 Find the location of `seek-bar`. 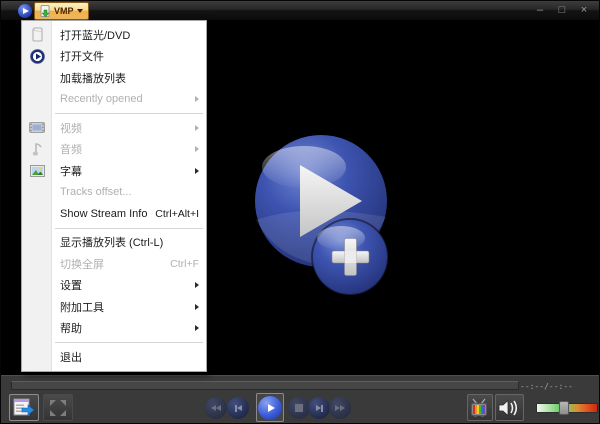

seek-bar is located at coordinates (265, 385).